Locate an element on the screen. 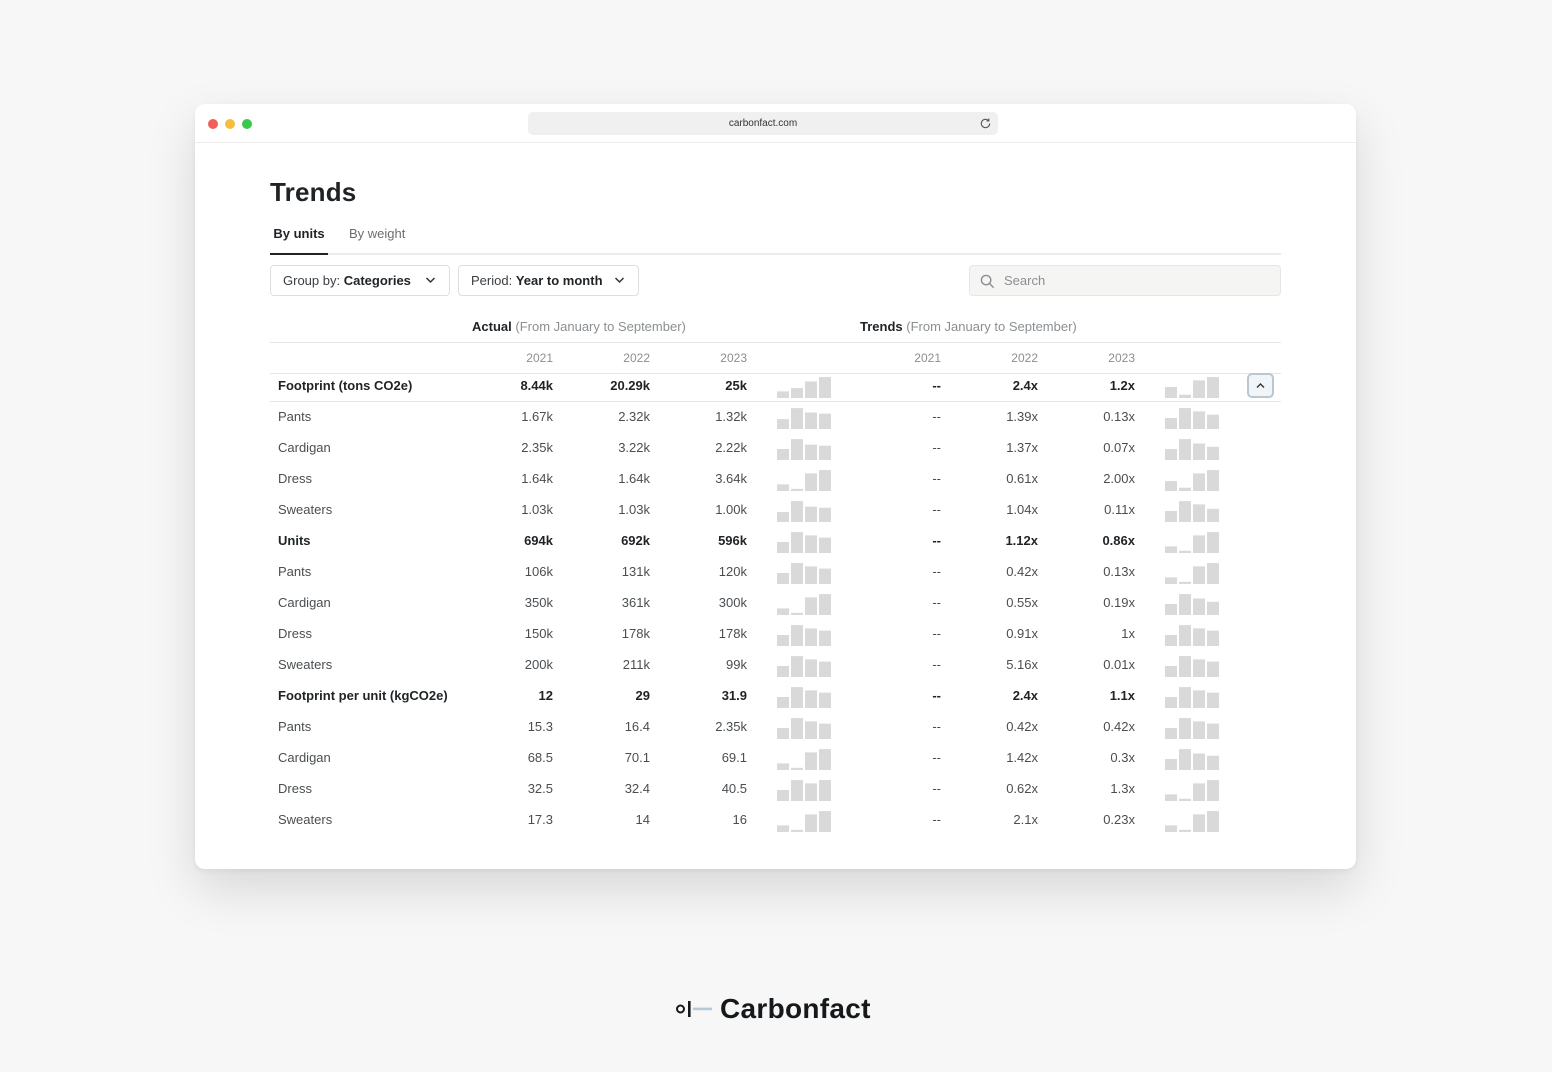  maximize-window-button is located at coordinates (247, 124).